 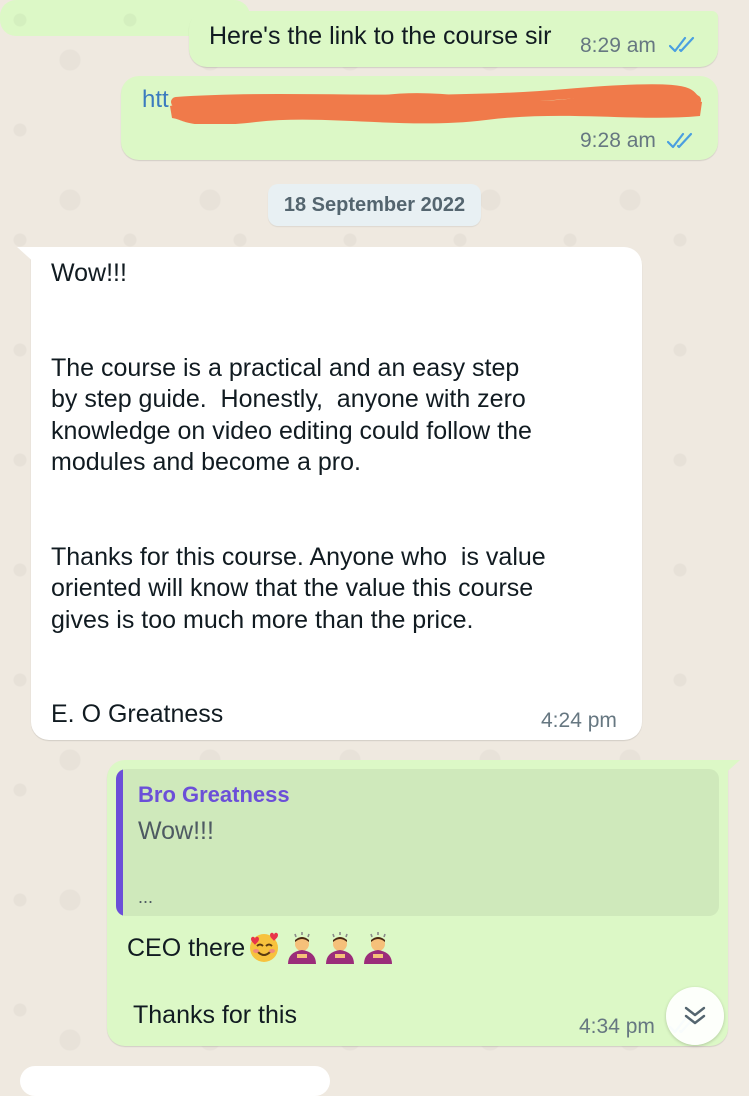 What do you see at coordinates (155, 100) in the screenshot?
I see `message-link: htt` at bounding box center [155, 100].